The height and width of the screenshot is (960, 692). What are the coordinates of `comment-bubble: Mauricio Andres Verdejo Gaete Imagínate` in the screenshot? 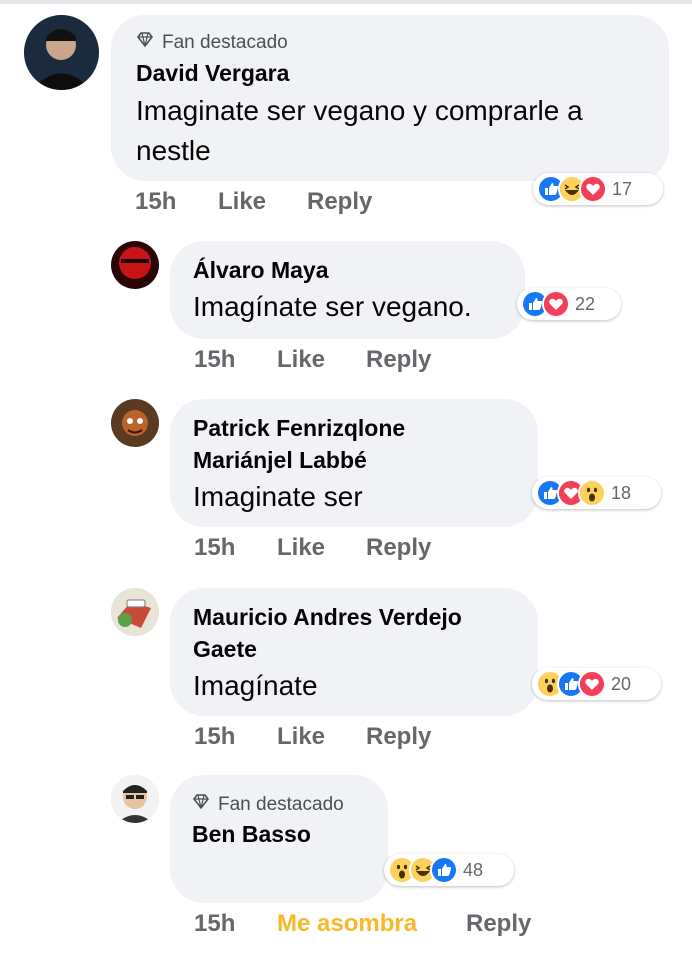 It's located at (354, 652).